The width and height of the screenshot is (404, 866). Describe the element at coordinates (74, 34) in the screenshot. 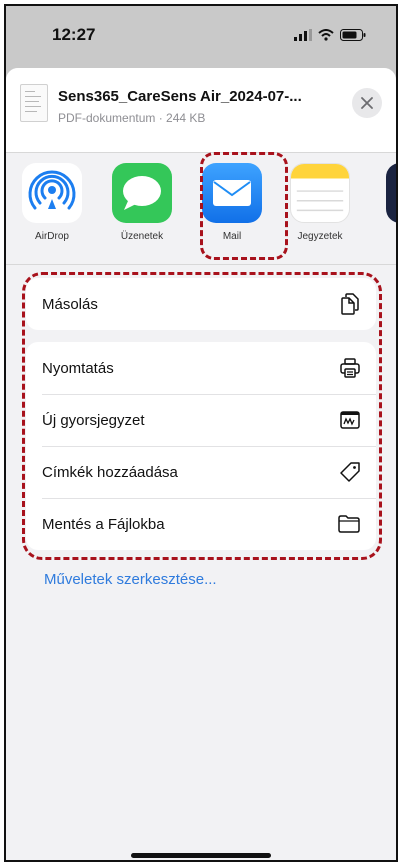

I see `clock: 12:27` at that location.